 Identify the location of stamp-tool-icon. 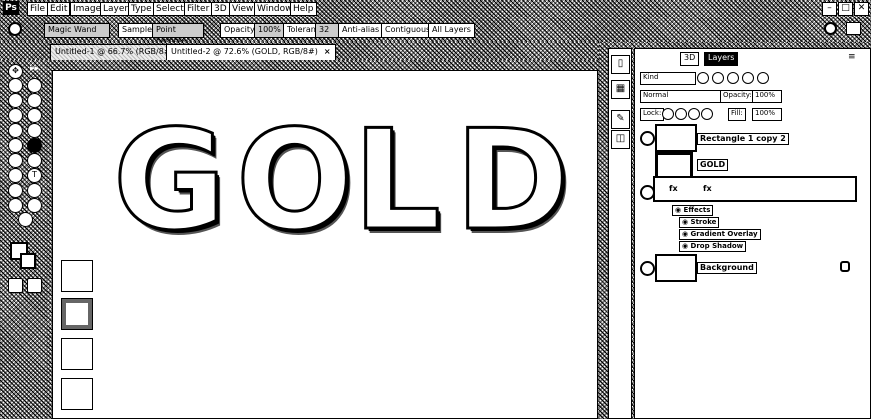
(15, 130).